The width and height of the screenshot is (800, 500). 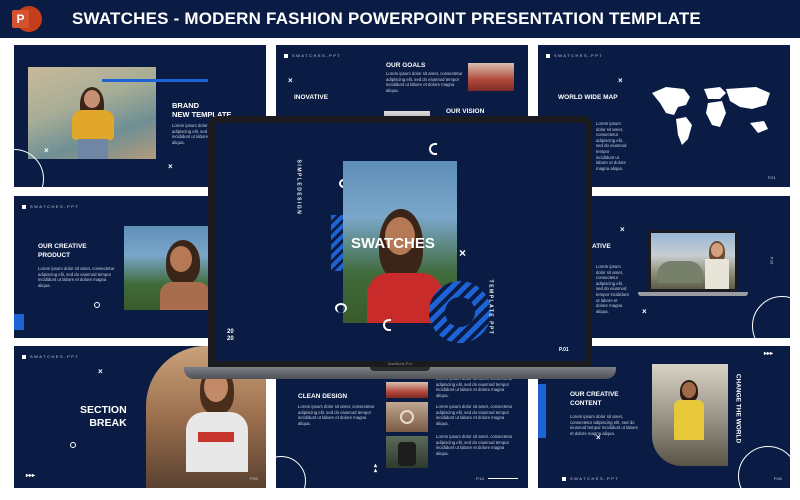 What do you see at coordinates (103, 416) in the screenshot?
I see `slide-title: SECTION BREAK` at bounding box center [103, 416].